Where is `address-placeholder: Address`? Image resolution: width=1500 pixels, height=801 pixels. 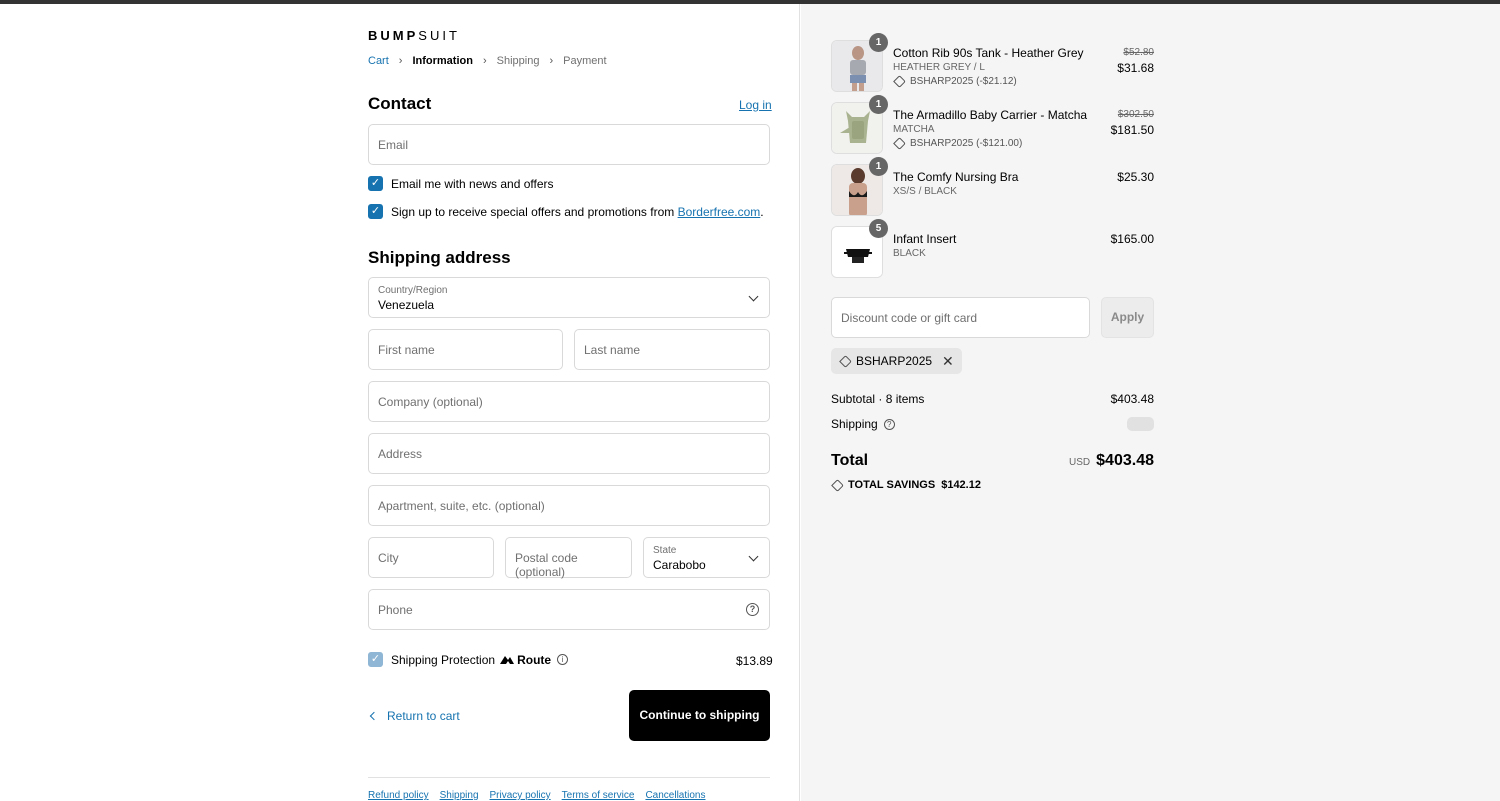 address-placeholder: Address is located at coordinates (400, 454).